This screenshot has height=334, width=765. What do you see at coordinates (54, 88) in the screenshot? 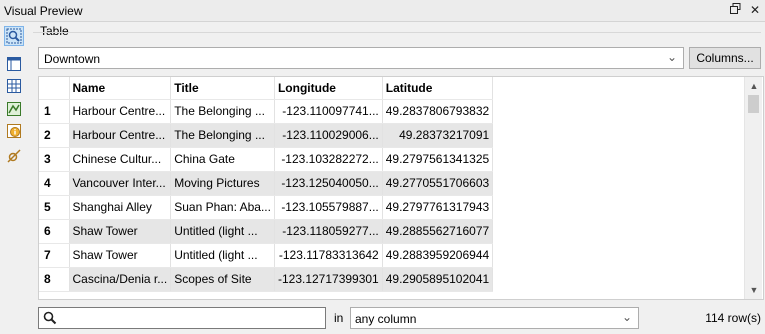
I see `corner-header` at bounding box center [54, 88].